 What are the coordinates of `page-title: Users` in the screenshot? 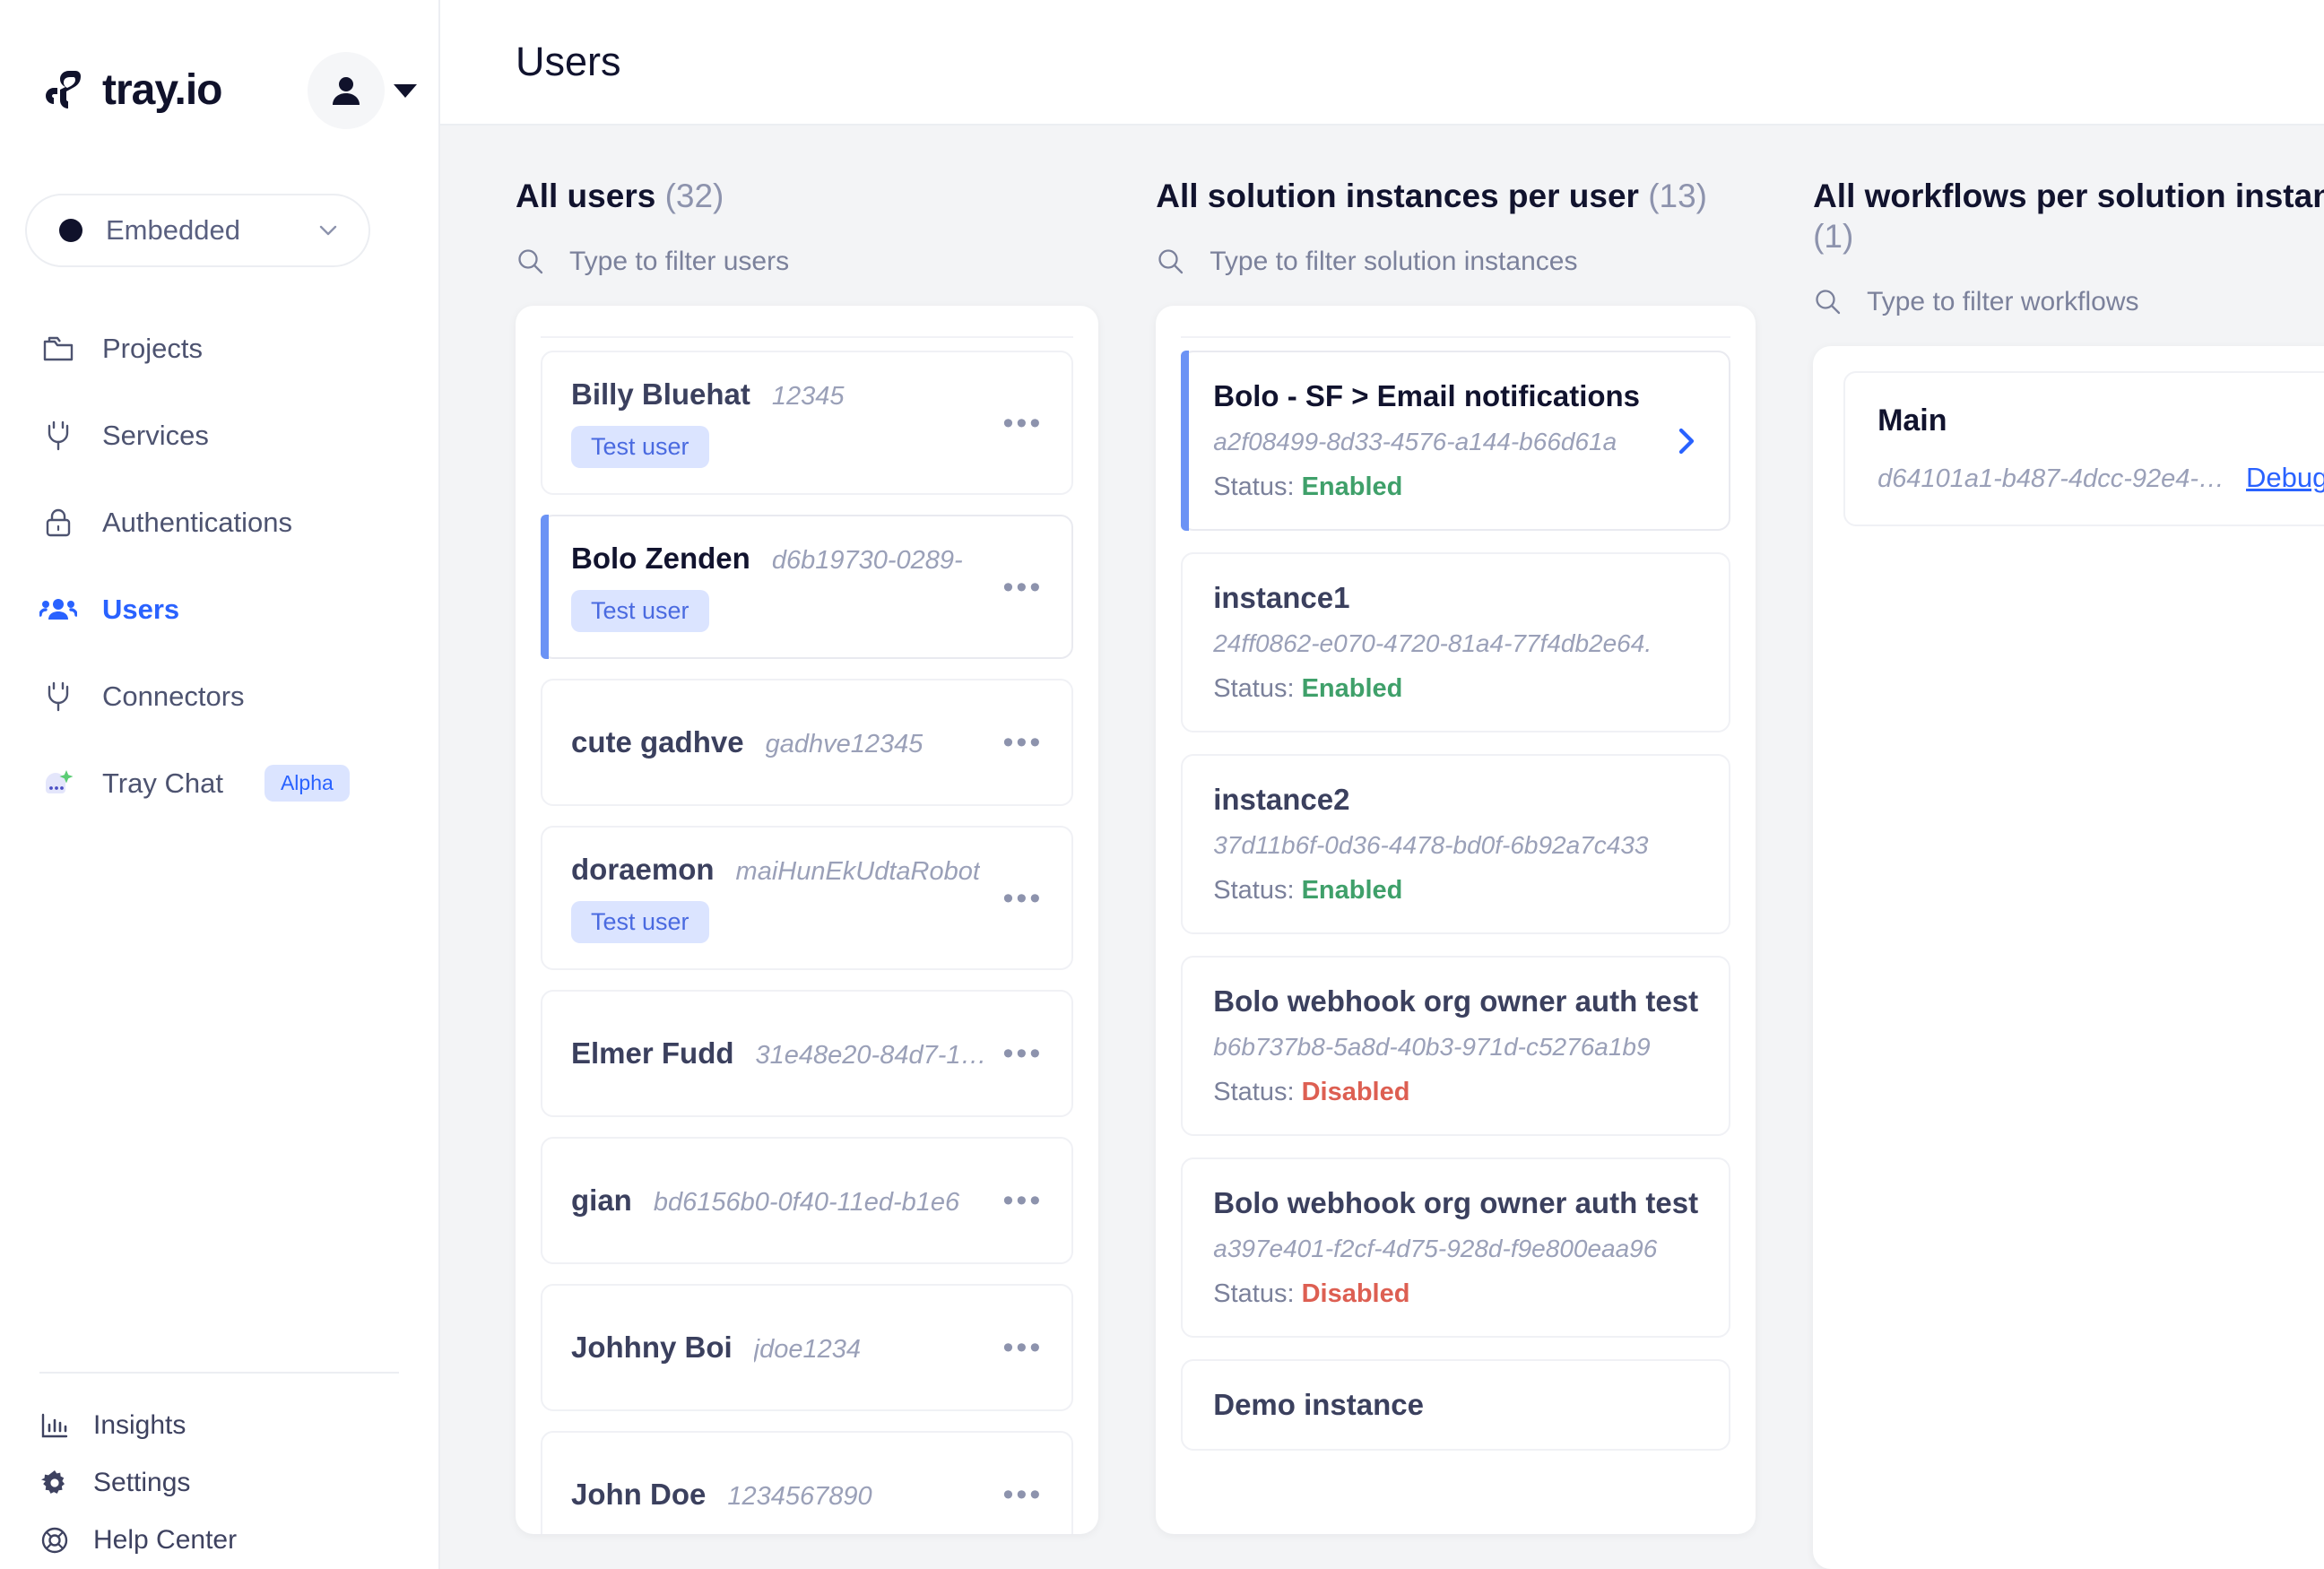 It's located at (568, 62).